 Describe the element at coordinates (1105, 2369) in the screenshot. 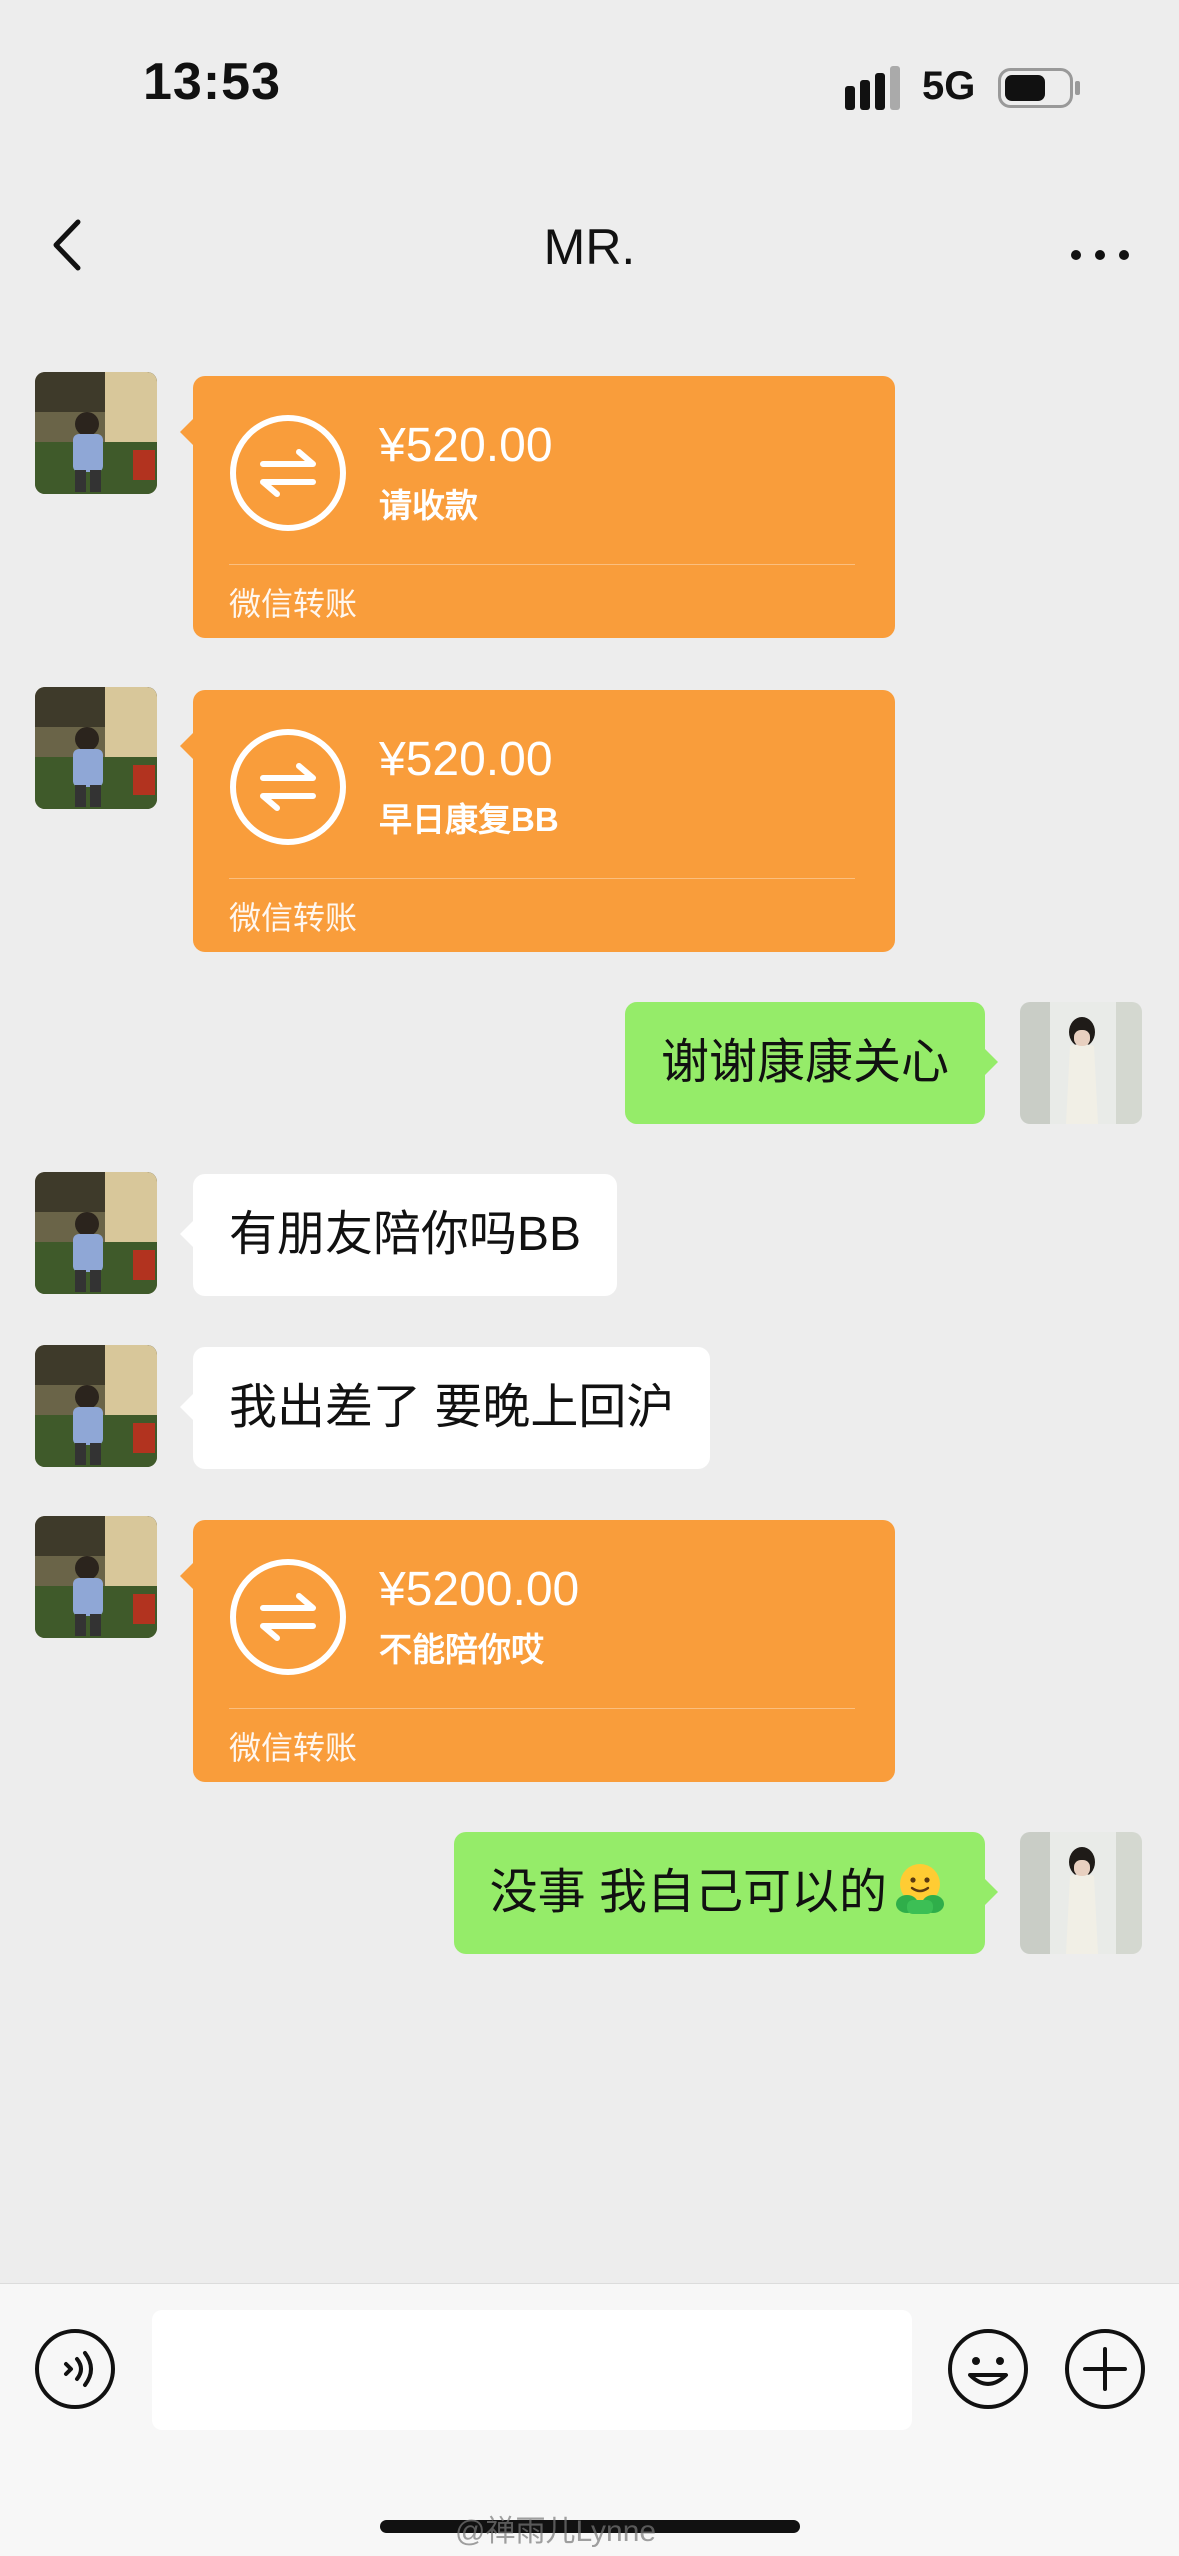

I see `plus-icon` at that location.